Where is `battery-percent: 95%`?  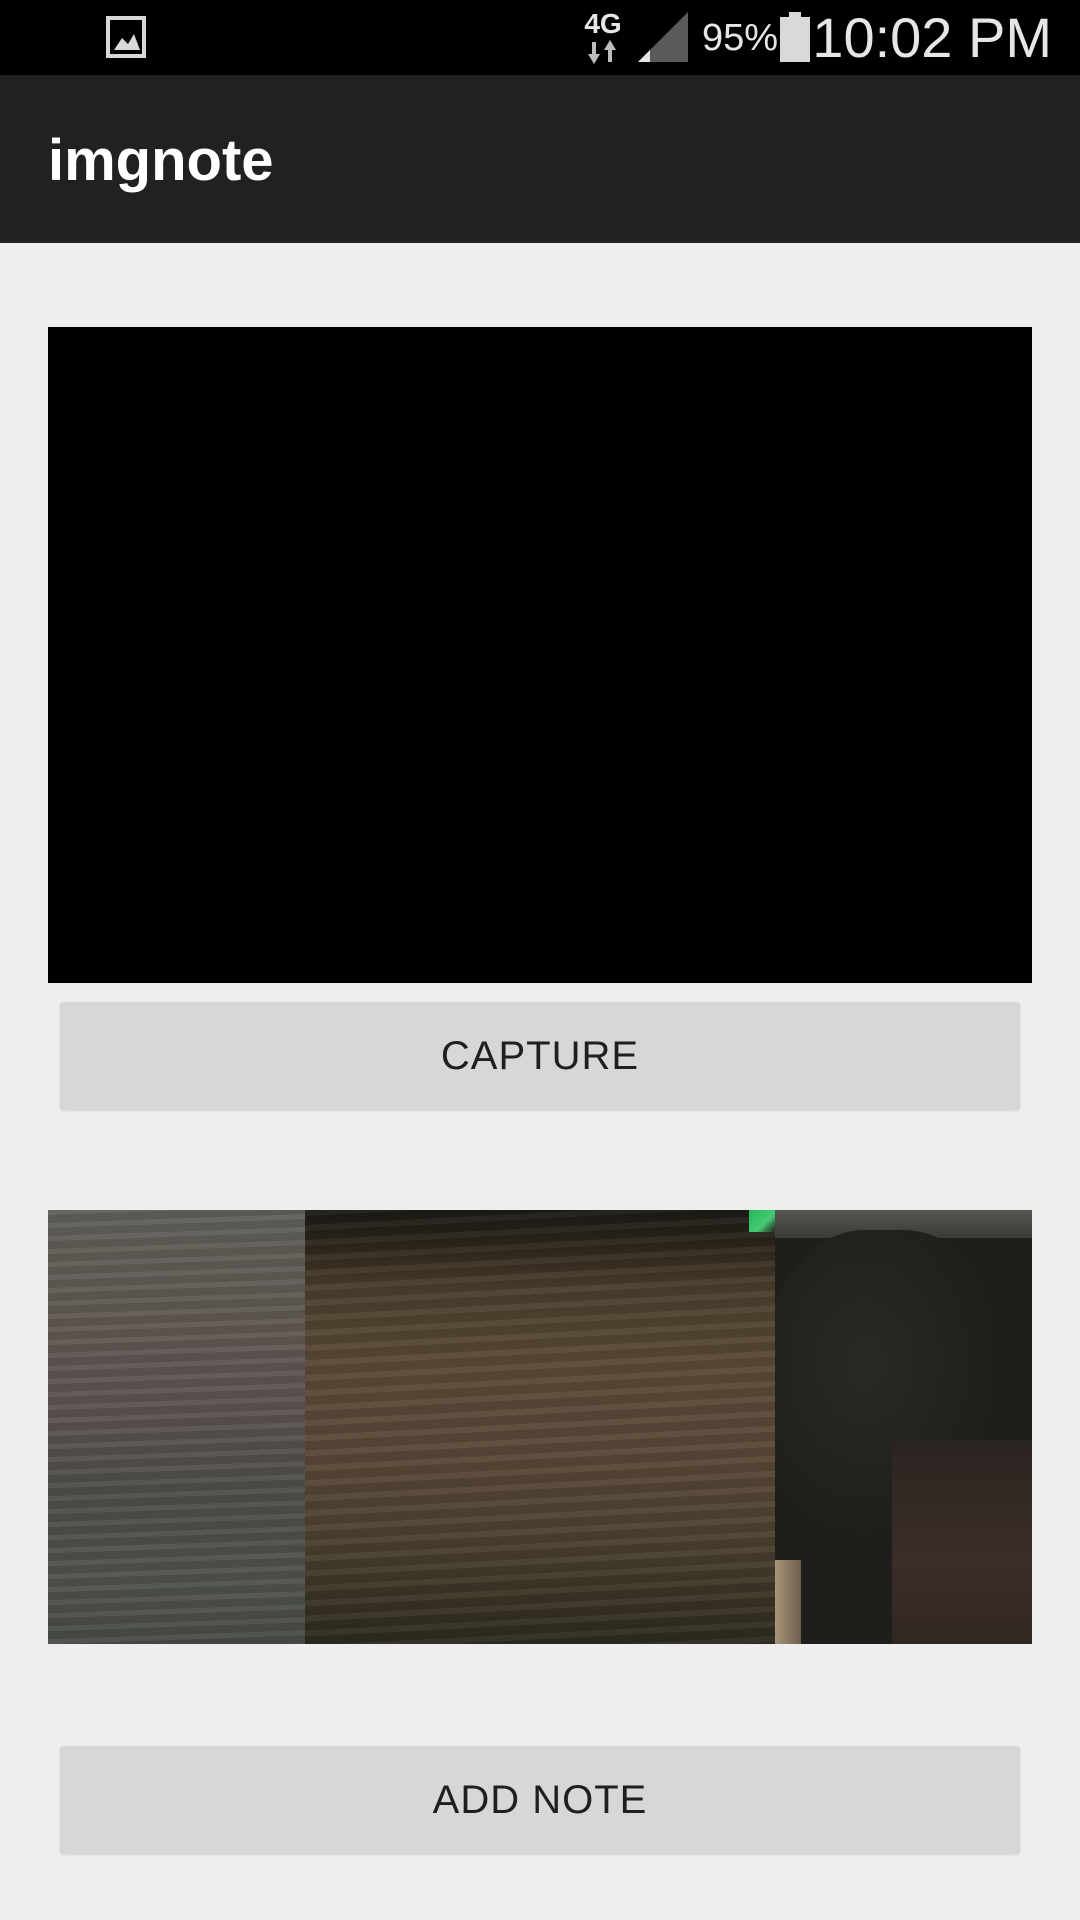
battery-percent: 95% is located at coordinates (740, 38).